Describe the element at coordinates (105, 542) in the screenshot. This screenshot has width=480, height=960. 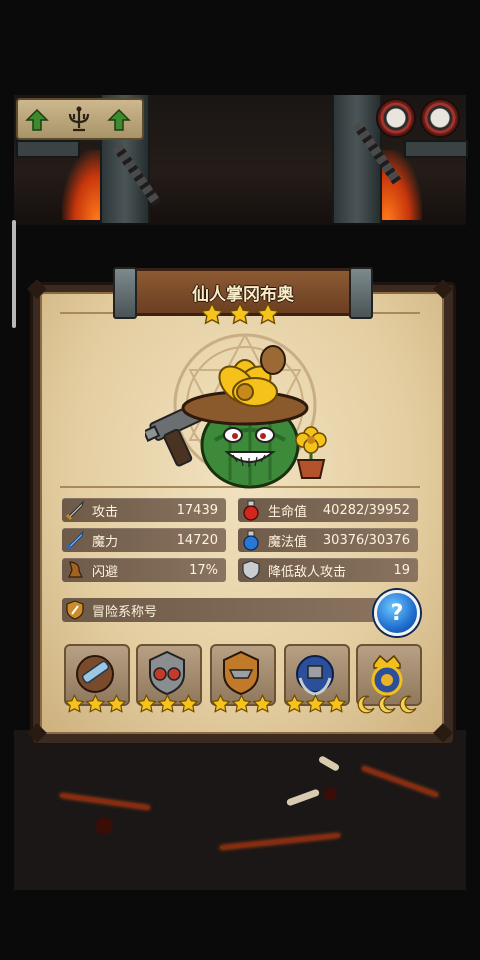
I see `stat-label: 魔力` at that location.